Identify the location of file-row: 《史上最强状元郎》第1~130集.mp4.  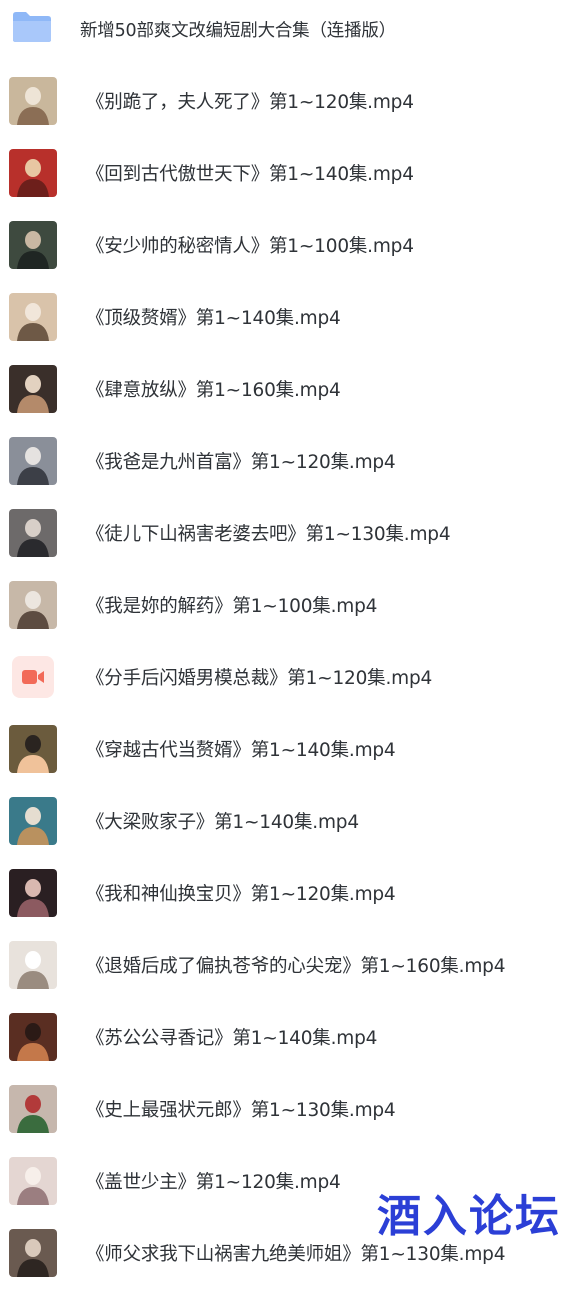
(287, 1109).